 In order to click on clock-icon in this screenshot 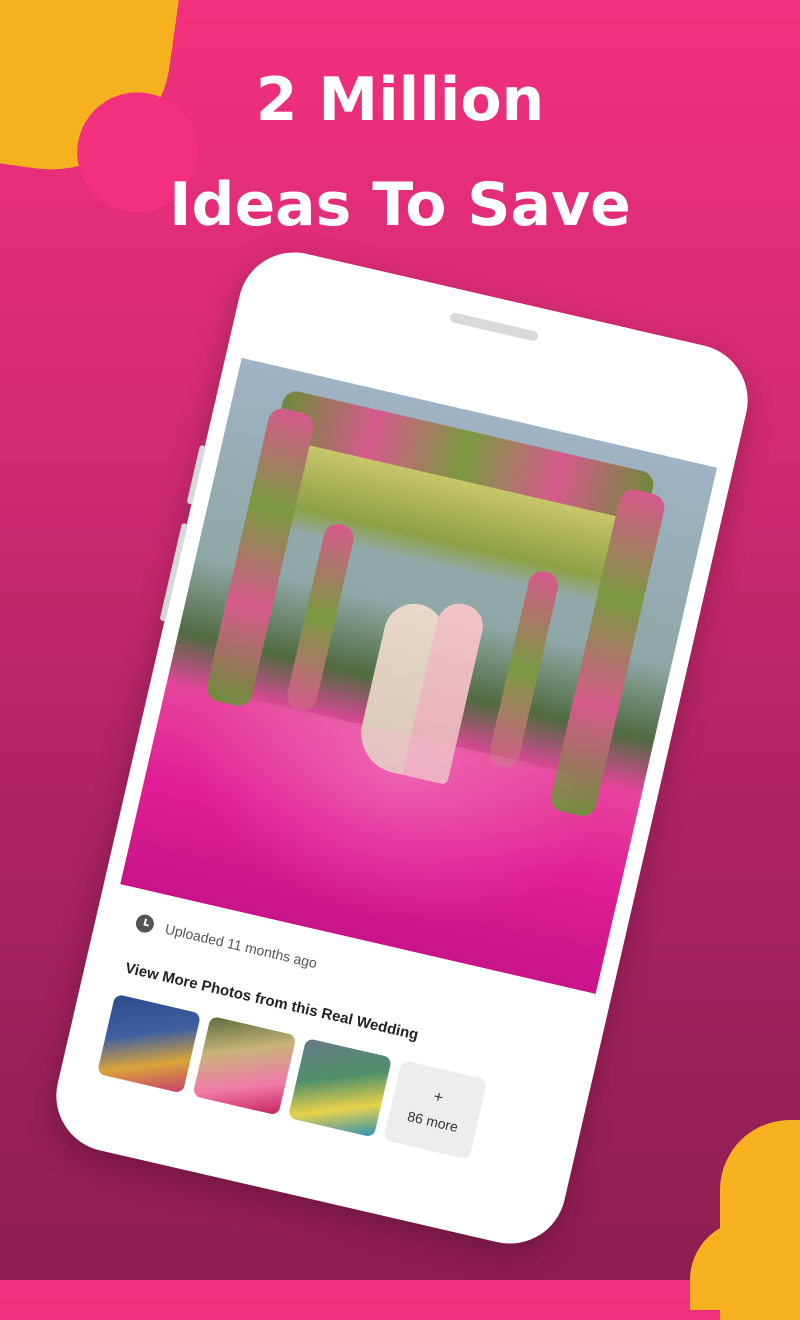, I will do `click(145, 923)`.